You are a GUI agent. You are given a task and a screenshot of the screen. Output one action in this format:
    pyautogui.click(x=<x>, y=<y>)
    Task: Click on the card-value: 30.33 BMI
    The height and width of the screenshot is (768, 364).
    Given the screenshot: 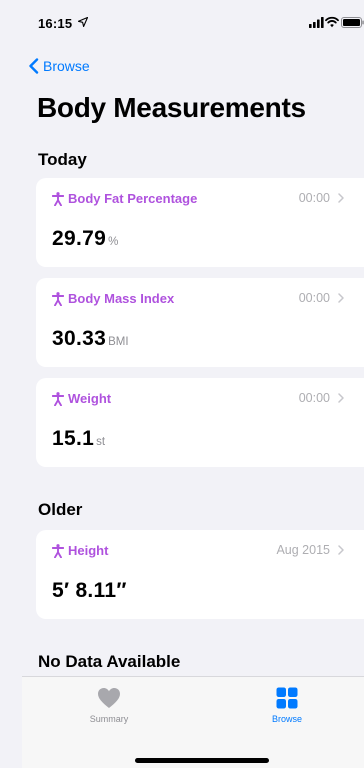 What is the action you would take?
    pyautogui.click(x=90, y=339)
    